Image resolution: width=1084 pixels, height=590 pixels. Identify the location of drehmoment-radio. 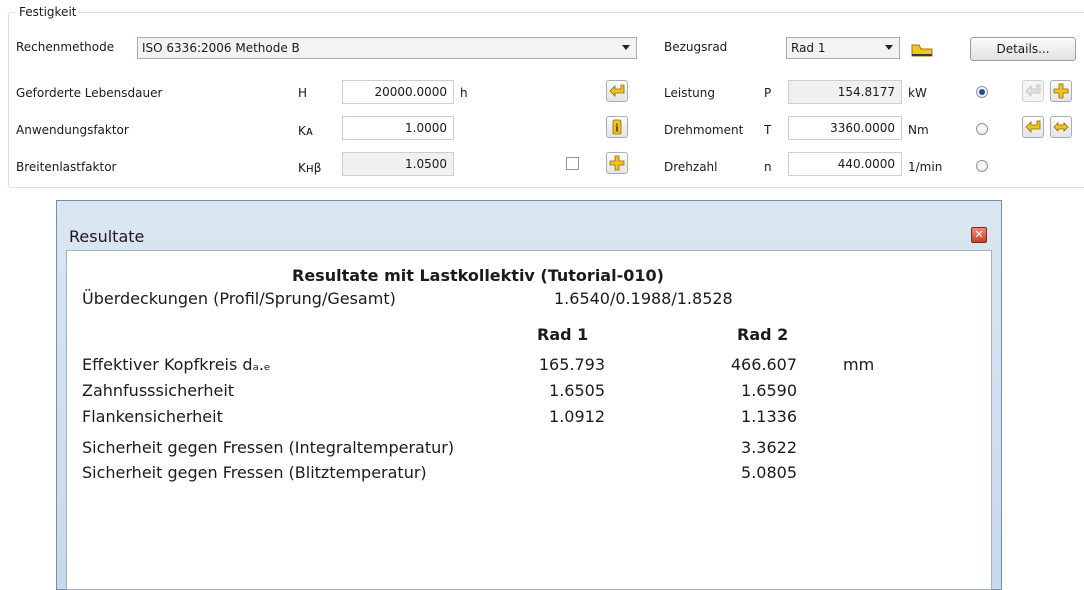
(982, 129).